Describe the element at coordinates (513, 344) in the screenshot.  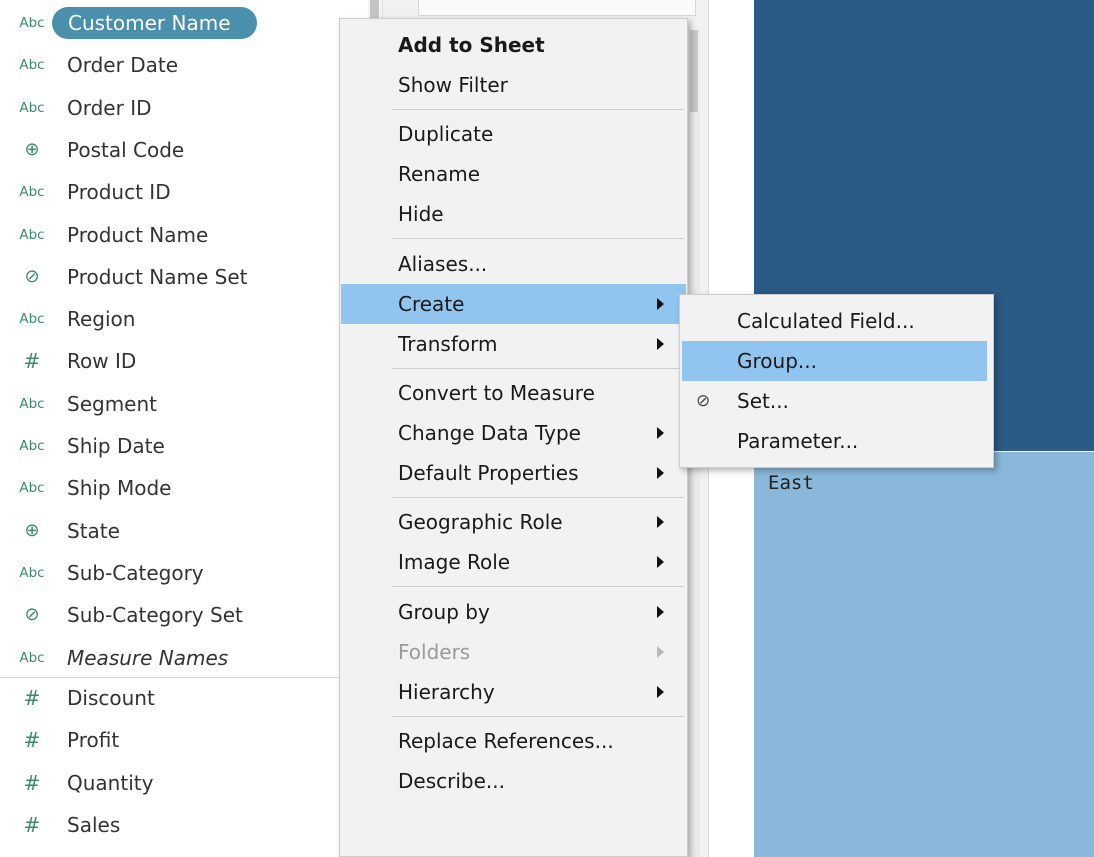
I see `menu-item-transform: Transform` at that location.